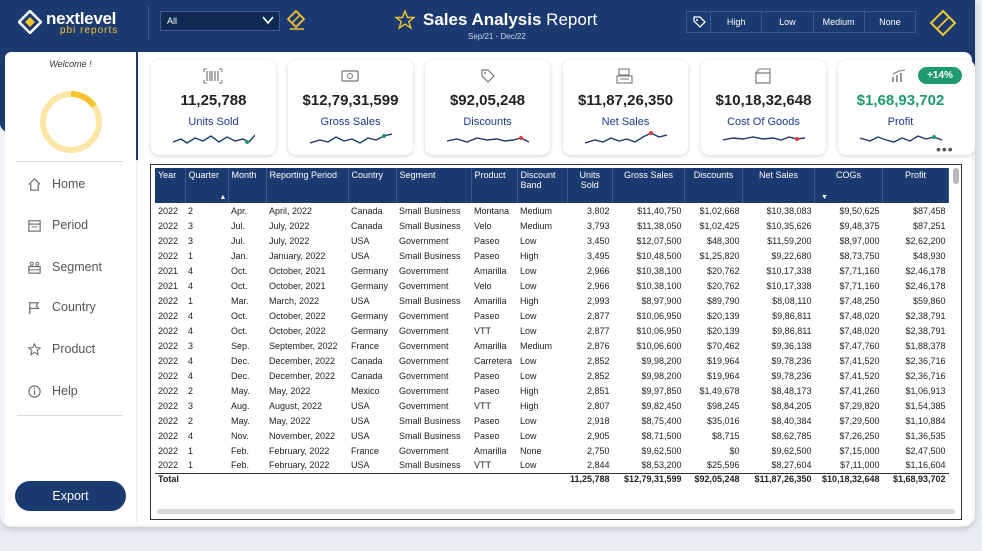  What do you see at coordinates (659, 345) in the screenshot?
I see `table-cell: $10,06,600` at bounding box center [659, 345].